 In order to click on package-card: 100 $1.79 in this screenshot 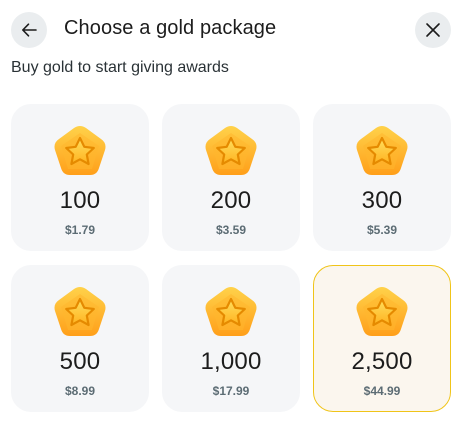, I will do `click(80, 177)`.